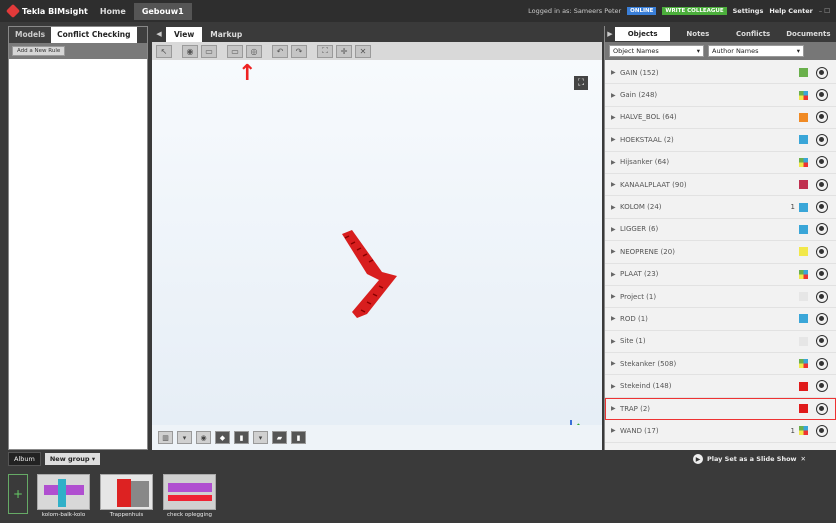  Describe the element at coordinates (720, 163) in the screenshot. I see `object-row: ▶ Hijsanker (64)` at that location.